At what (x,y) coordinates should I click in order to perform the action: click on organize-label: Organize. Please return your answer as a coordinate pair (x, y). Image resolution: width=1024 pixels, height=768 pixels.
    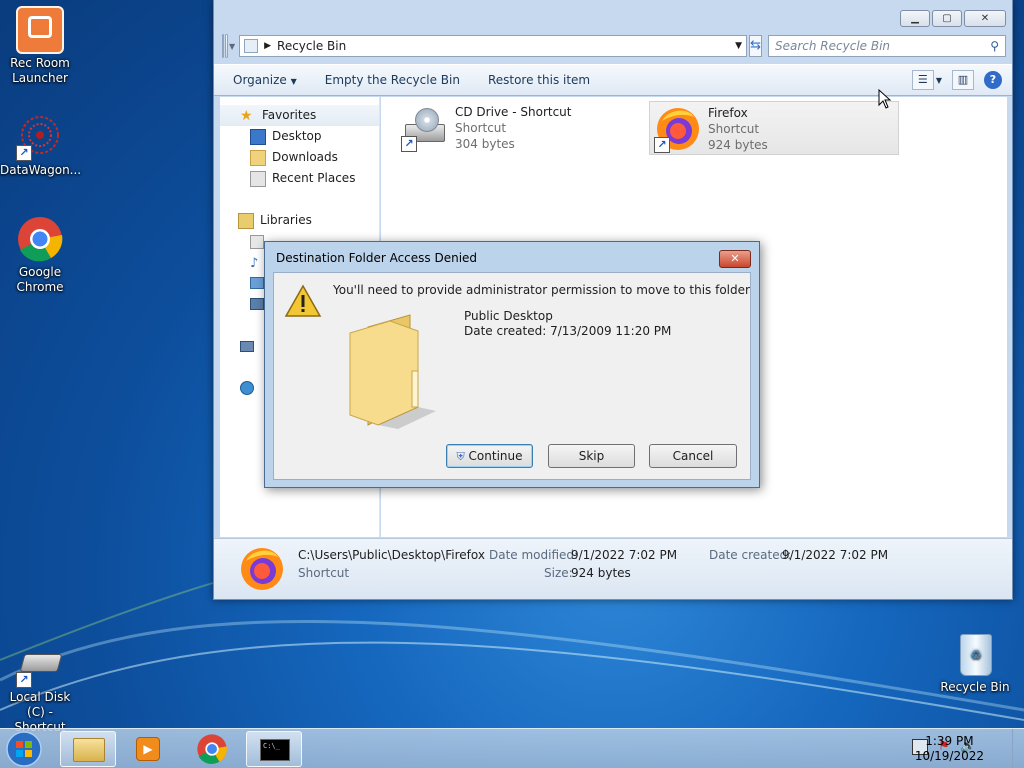
    Looking at the image, I should click on (260, 80).